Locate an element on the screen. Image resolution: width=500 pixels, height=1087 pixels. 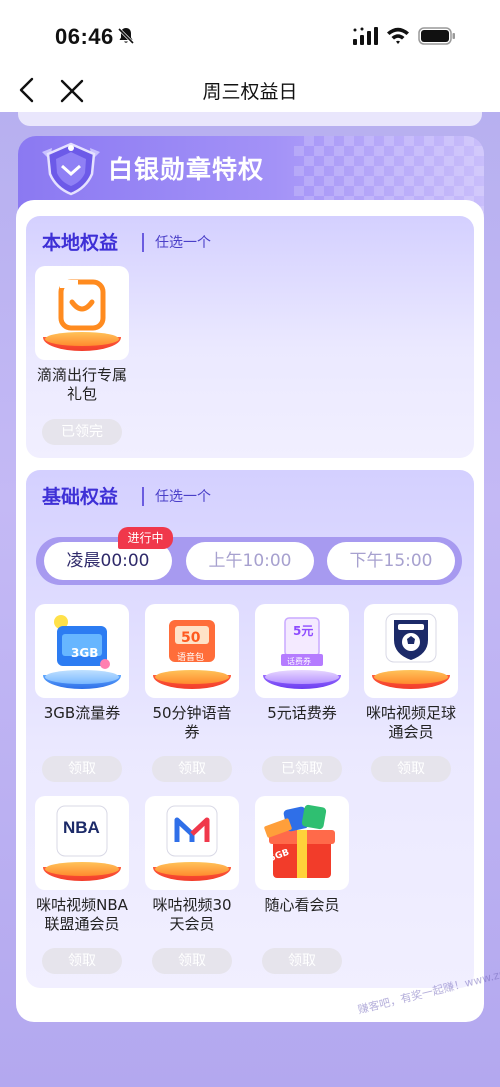
card-subcaption: 话费券 is located at coordinates (299, 661).